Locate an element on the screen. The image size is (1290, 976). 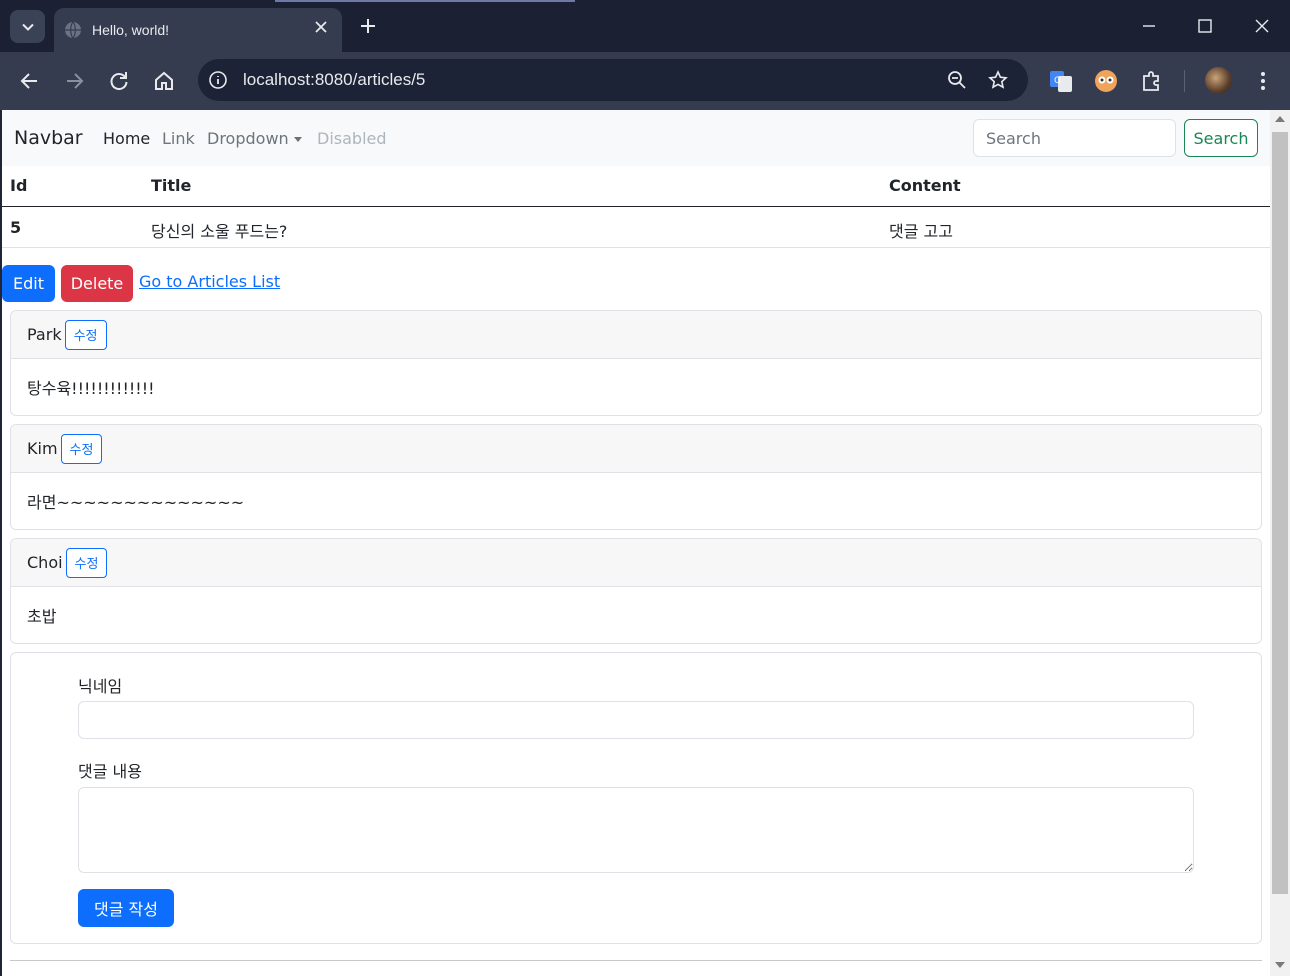
caret-down-icon is located at coordinates (298, 139).